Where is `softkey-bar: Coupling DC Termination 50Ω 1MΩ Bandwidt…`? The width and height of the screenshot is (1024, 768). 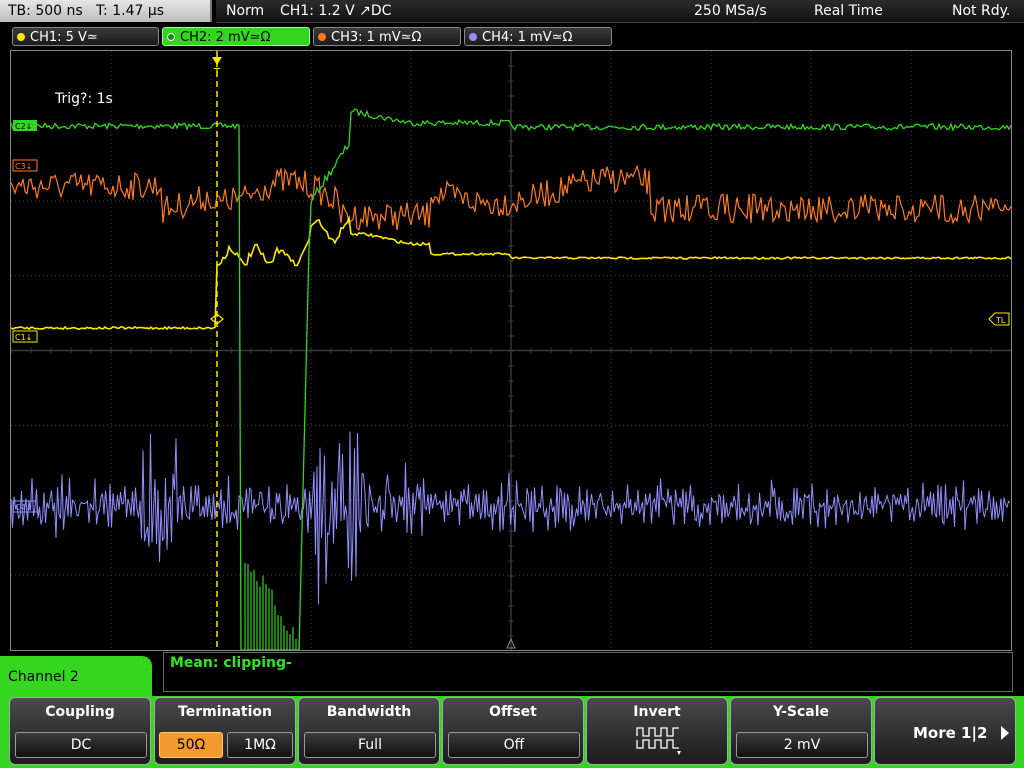 softkey-bar: Coupling DC Termination 50Ω 1MΩ Bandwidt… is located at coordinates (512, 732).